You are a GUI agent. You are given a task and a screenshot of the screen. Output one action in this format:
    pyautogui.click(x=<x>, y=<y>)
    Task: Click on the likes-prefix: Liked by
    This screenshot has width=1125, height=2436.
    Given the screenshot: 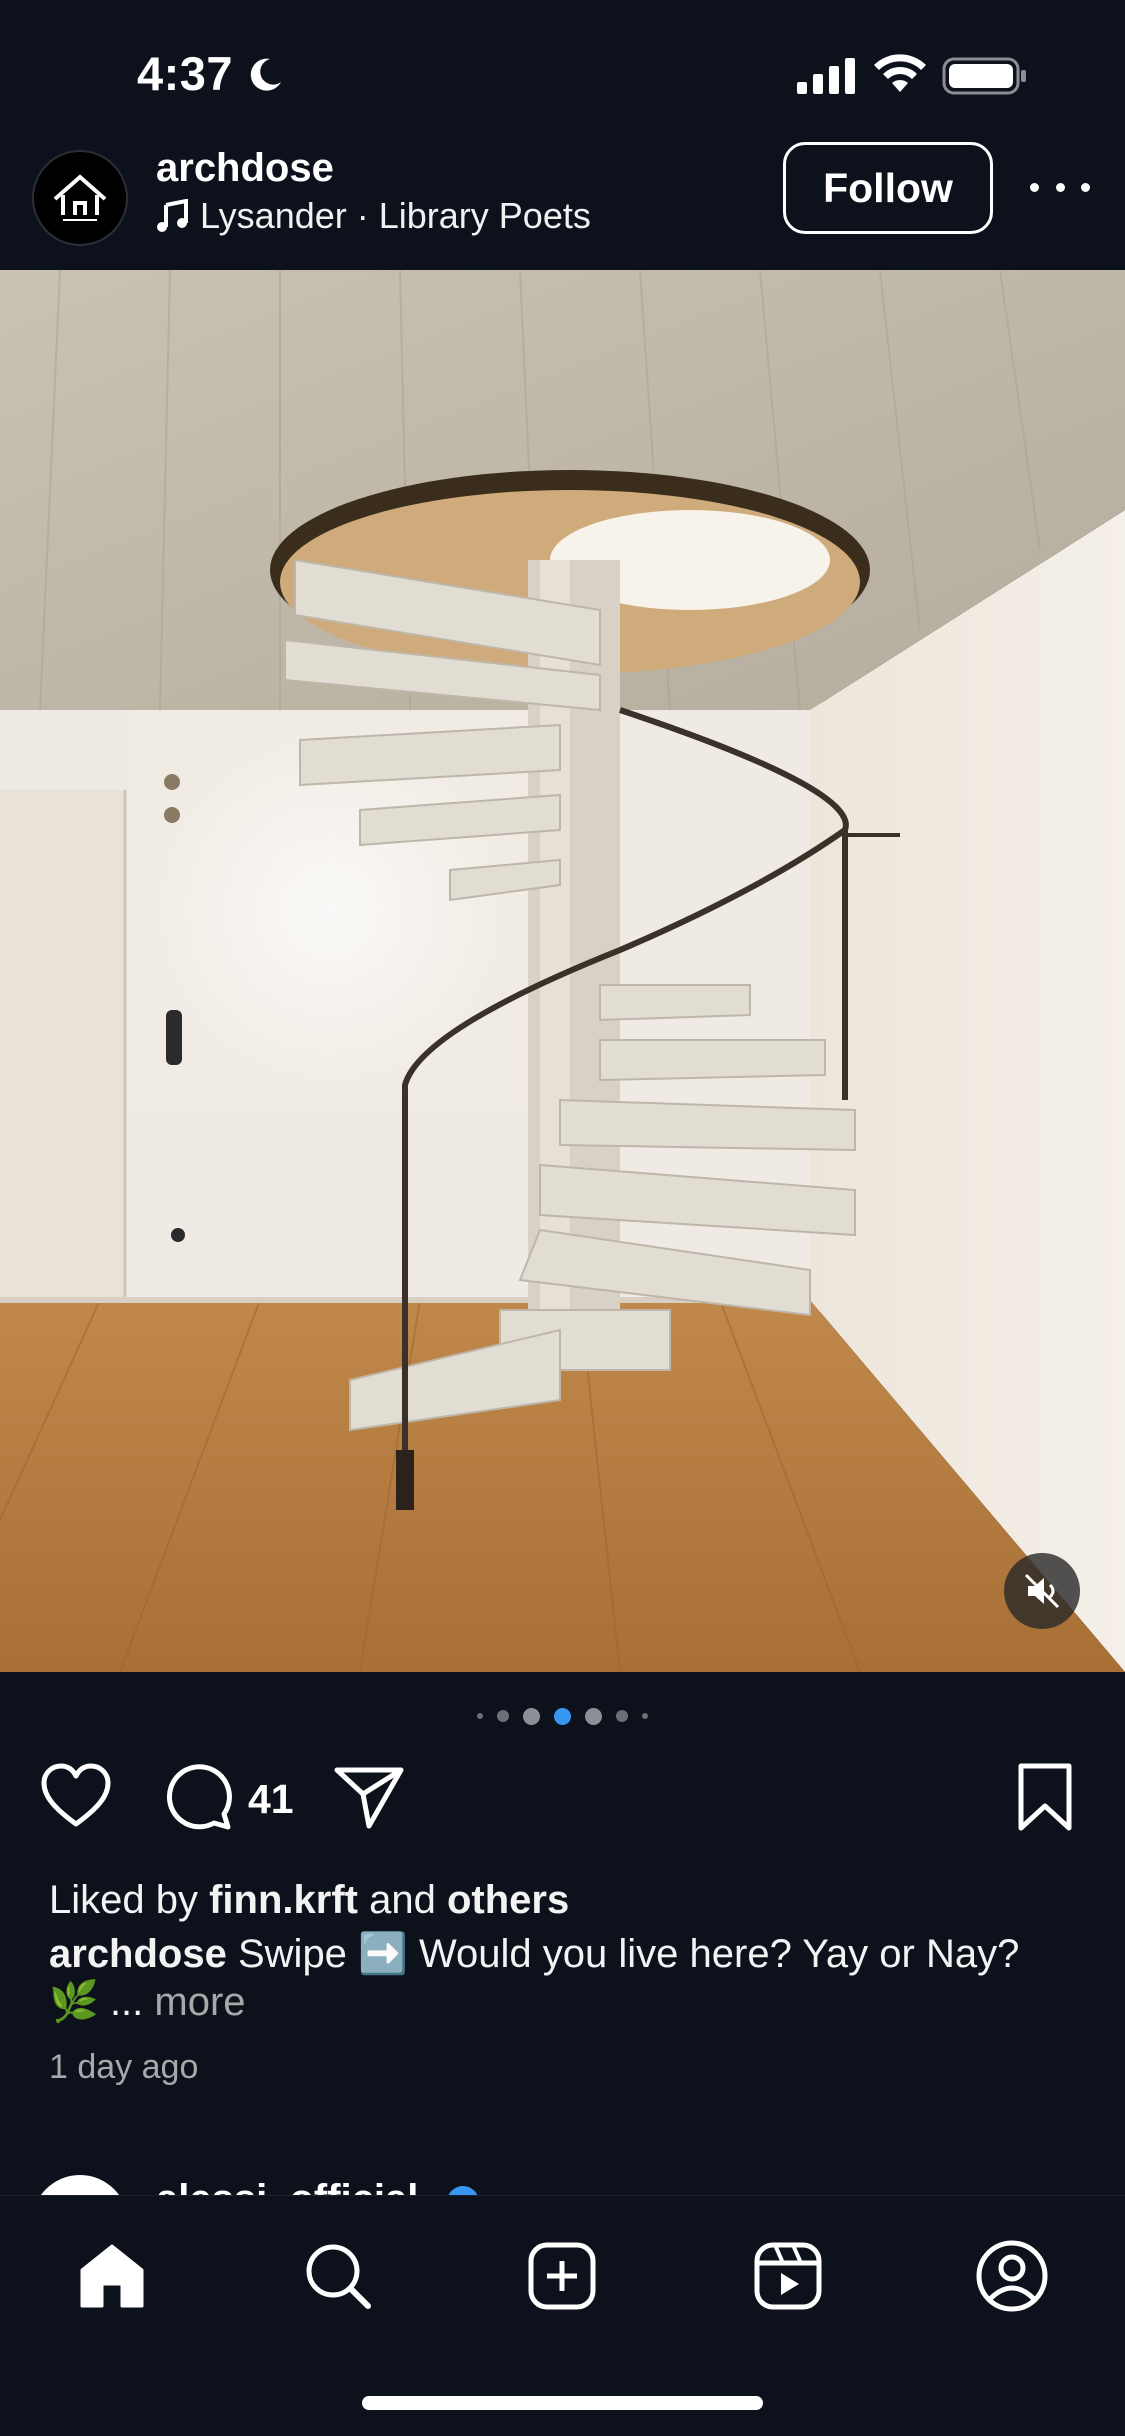 What is the action you would take?
    pyautogui.click(x=123, y=1900)
    